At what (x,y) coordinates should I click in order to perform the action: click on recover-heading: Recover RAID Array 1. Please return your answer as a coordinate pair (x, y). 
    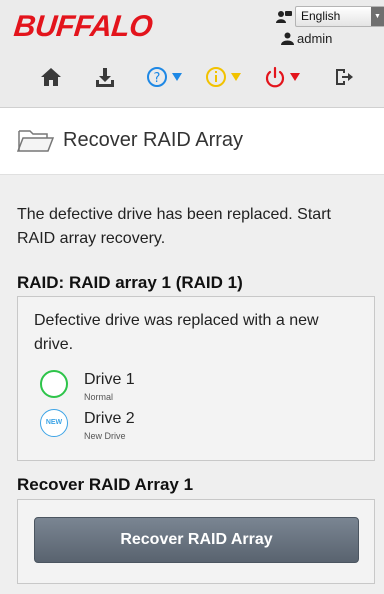
    Looking at the image, I should click on (105, 484).